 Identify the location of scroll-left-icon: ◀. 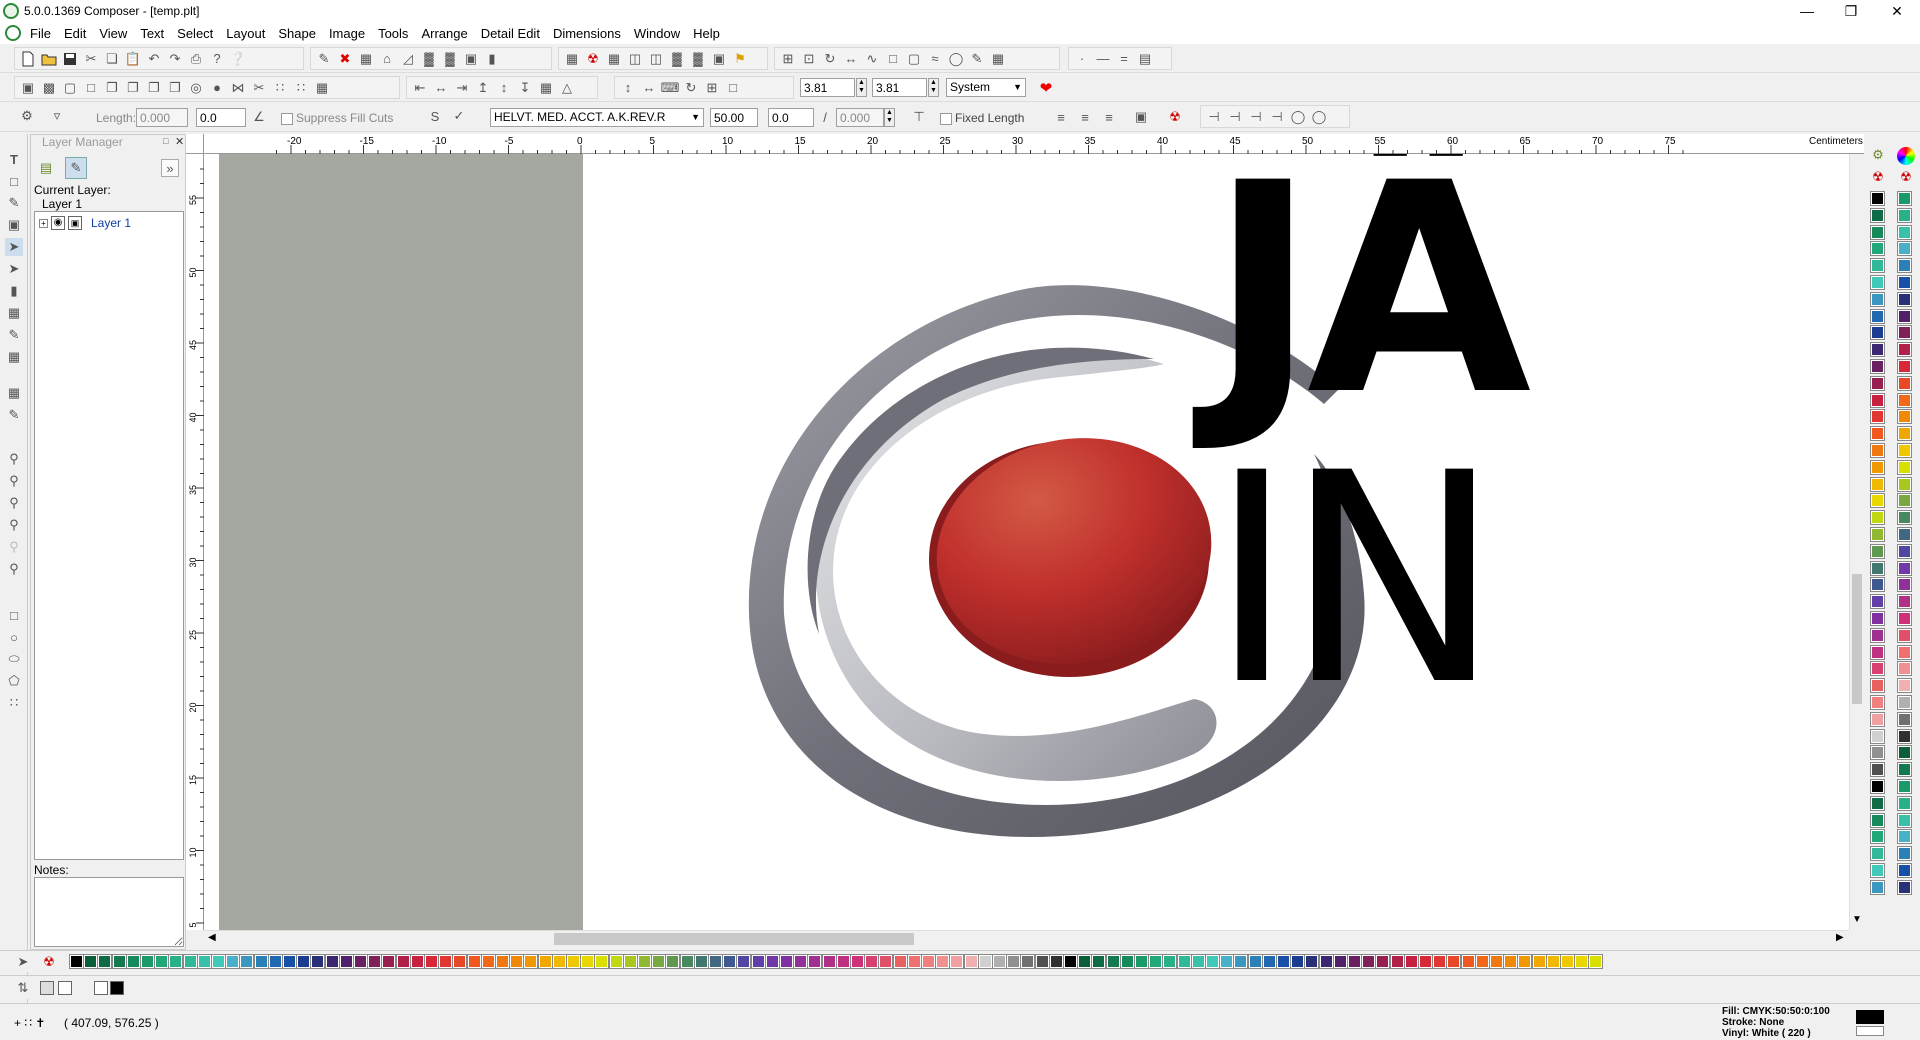
(212, 937).